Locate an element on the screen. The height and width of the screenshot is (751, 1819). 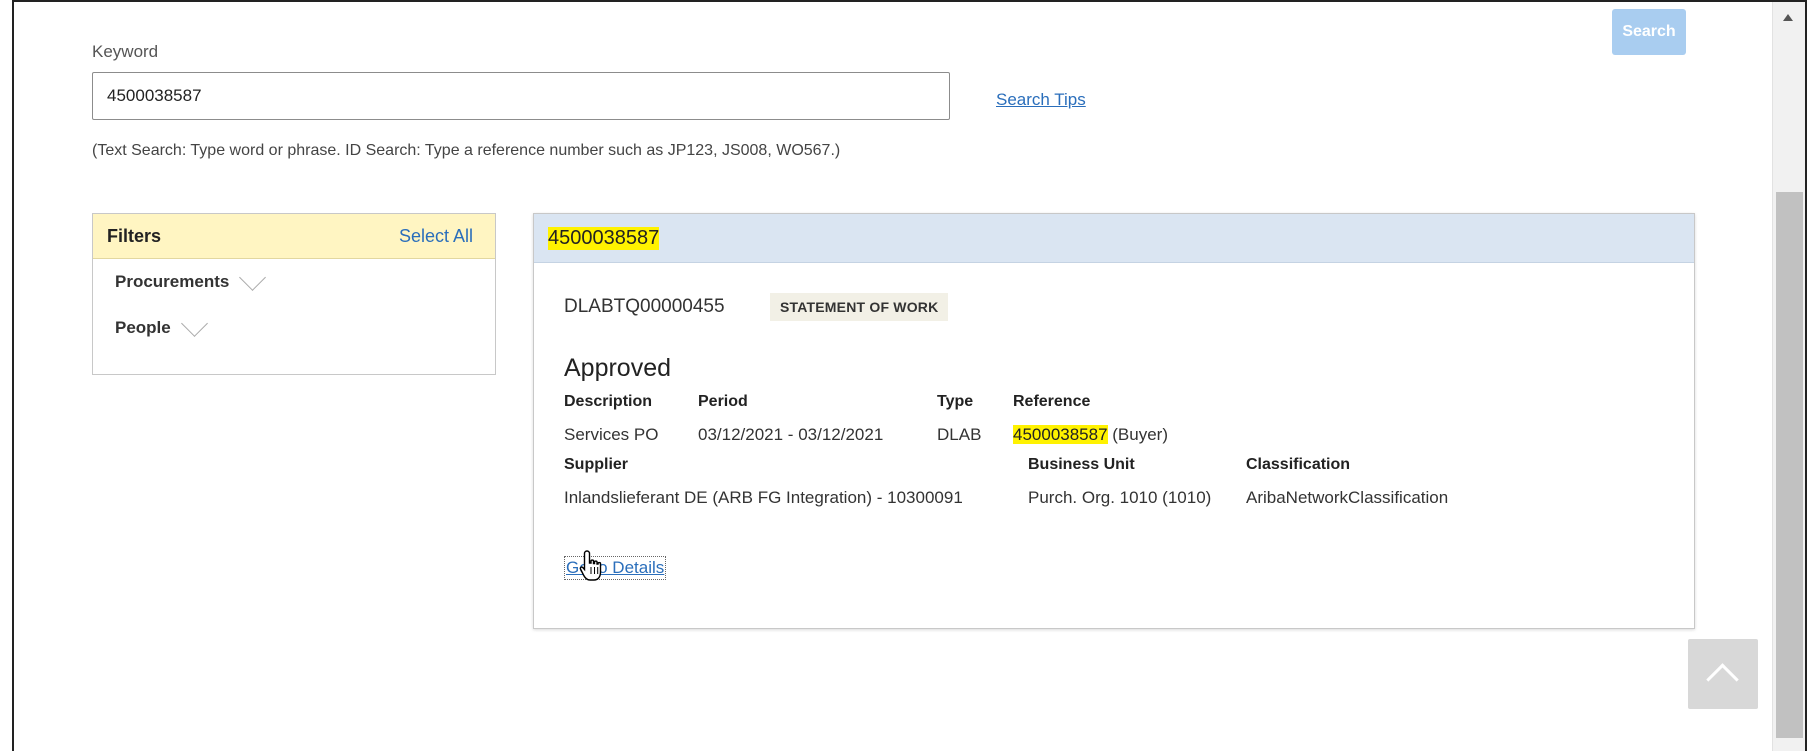
supplier-label: Supplier is located at coordinates (596, 464).